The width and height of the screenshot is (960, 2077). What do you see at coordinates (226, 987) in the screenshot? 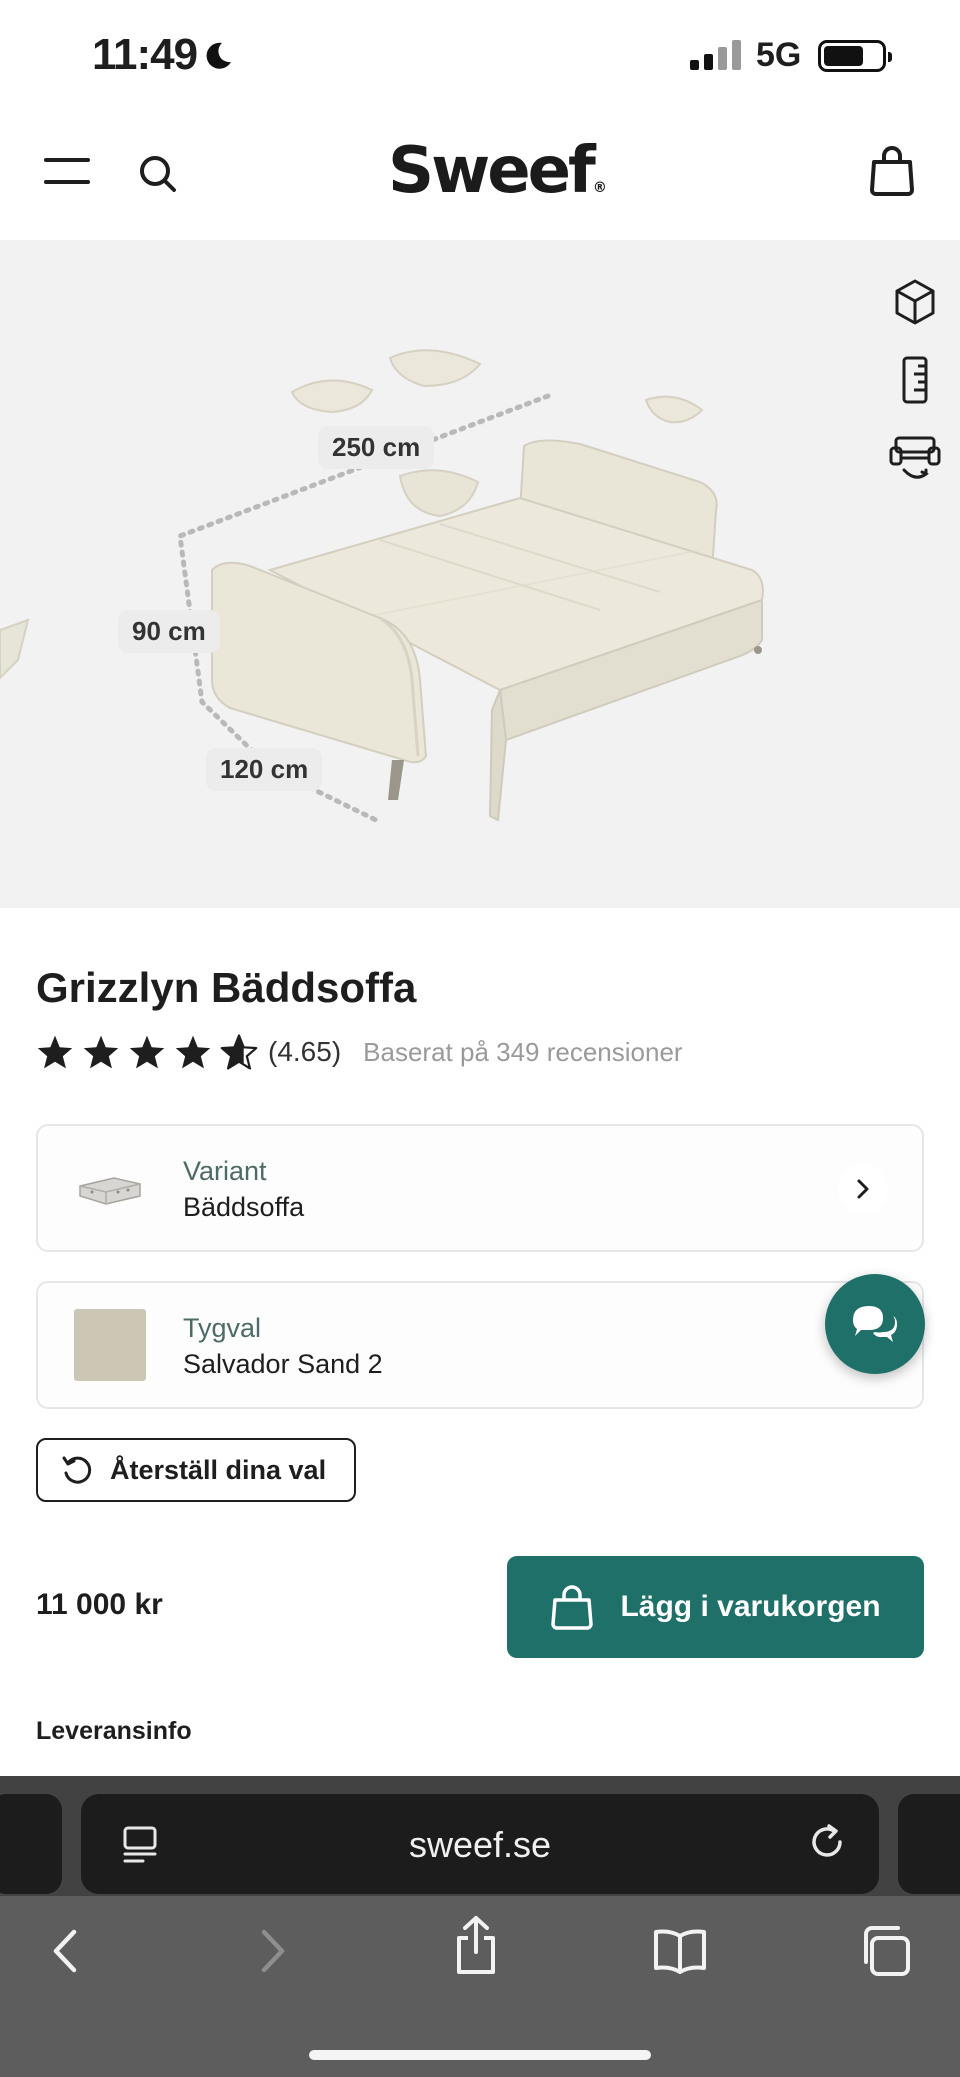
I see `product-title: Grizzlyn Bäddsoffa` at bounding box center [226, 987].